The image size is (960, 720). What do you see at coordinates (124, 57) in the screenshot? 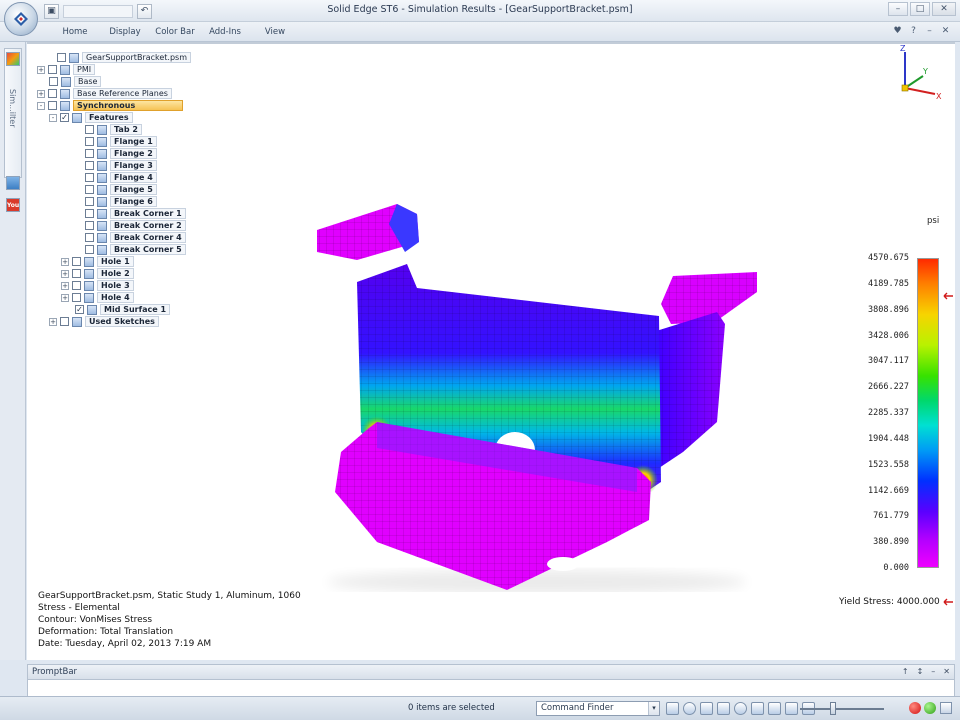
I see `tree-item: GearSupportBracket.psm` at bounding box center [124, 57].